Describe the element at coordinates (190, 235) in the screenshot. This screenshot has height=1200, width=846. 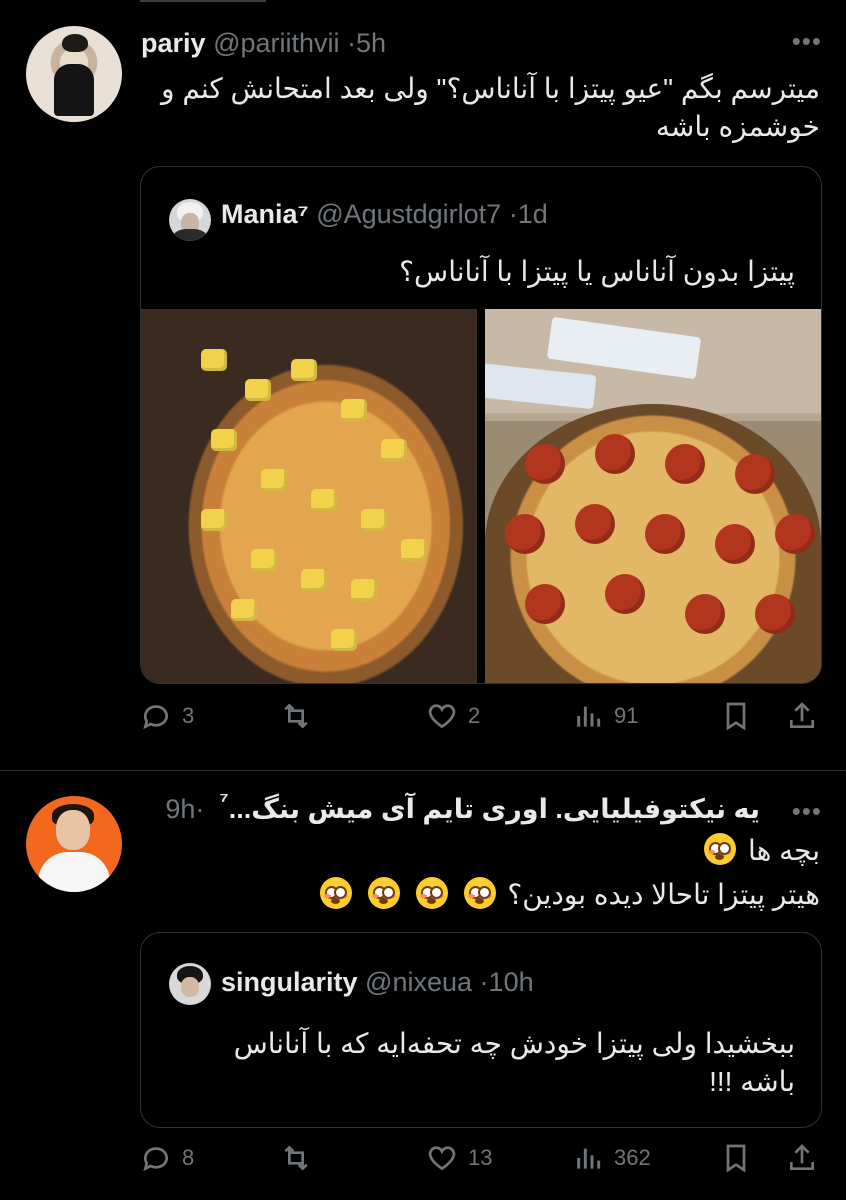
I see `quote-avatar-body` at that location.